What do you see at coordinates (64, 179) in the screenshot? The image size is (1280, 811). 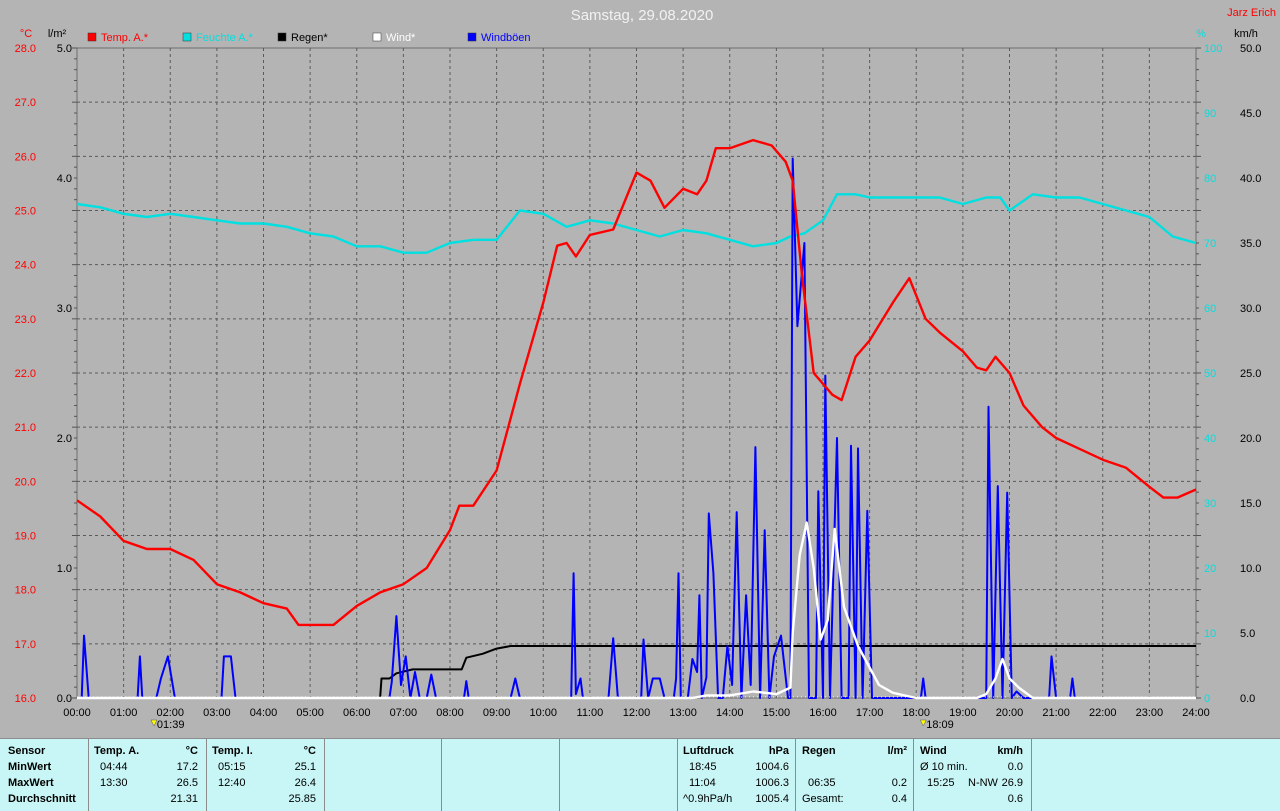 I see `rain-tick-label: 4.0` at bounding box center [64, 179].